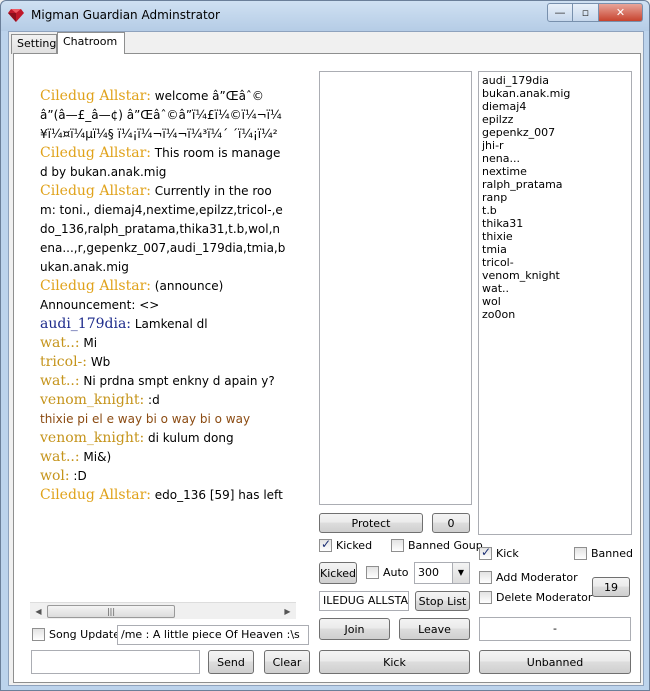 Image resolution: width=650 pixels, height=691 pixels. What do you see at coordinates (555, 145) in the screenshot?
I see `user-list-item: jhi-r` at bounding box center [555, 145].